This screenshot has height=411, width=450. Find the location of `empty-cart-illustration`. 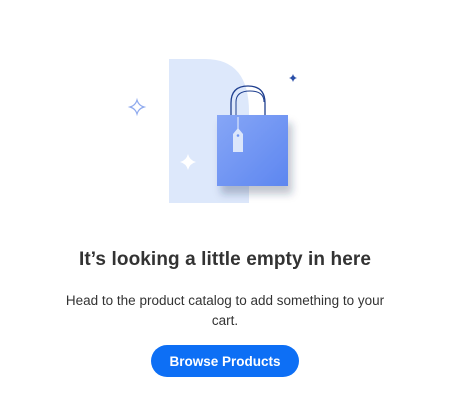

empty-cart-illustration is located at coordinates (212, 131).